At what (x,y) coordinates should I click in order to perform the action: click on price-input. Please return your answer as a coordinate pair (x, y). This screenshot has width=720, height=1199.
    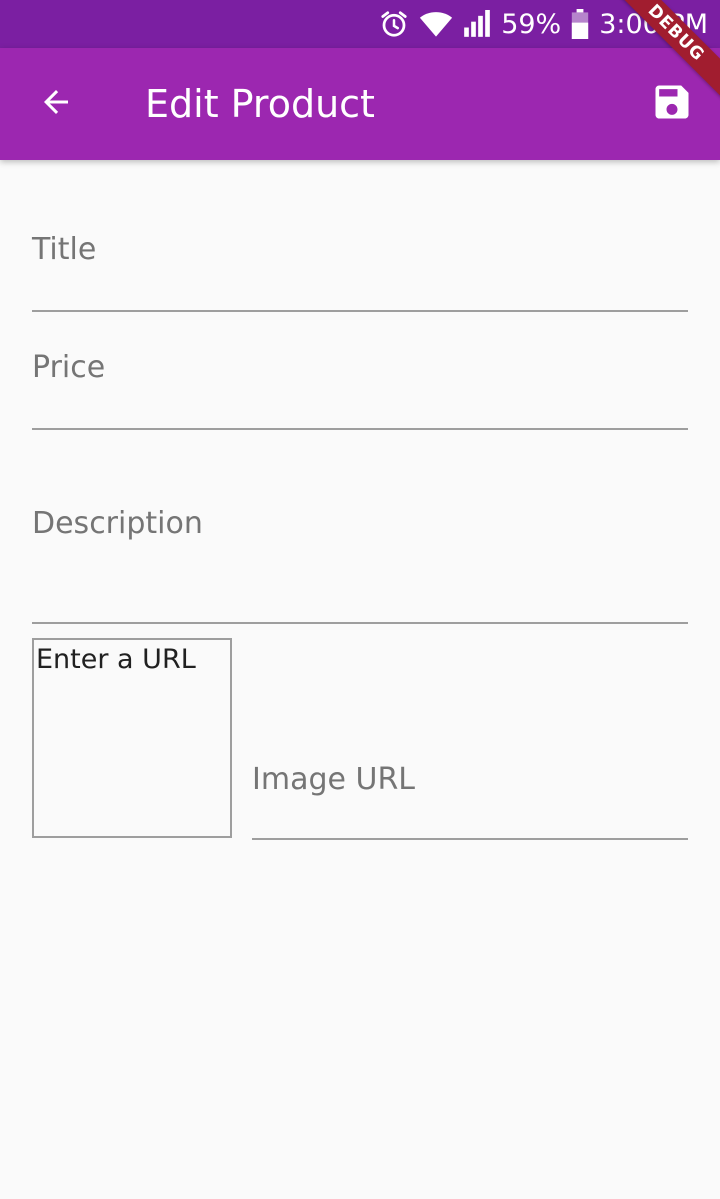
    Looking at the image, I should click on (360, 378).